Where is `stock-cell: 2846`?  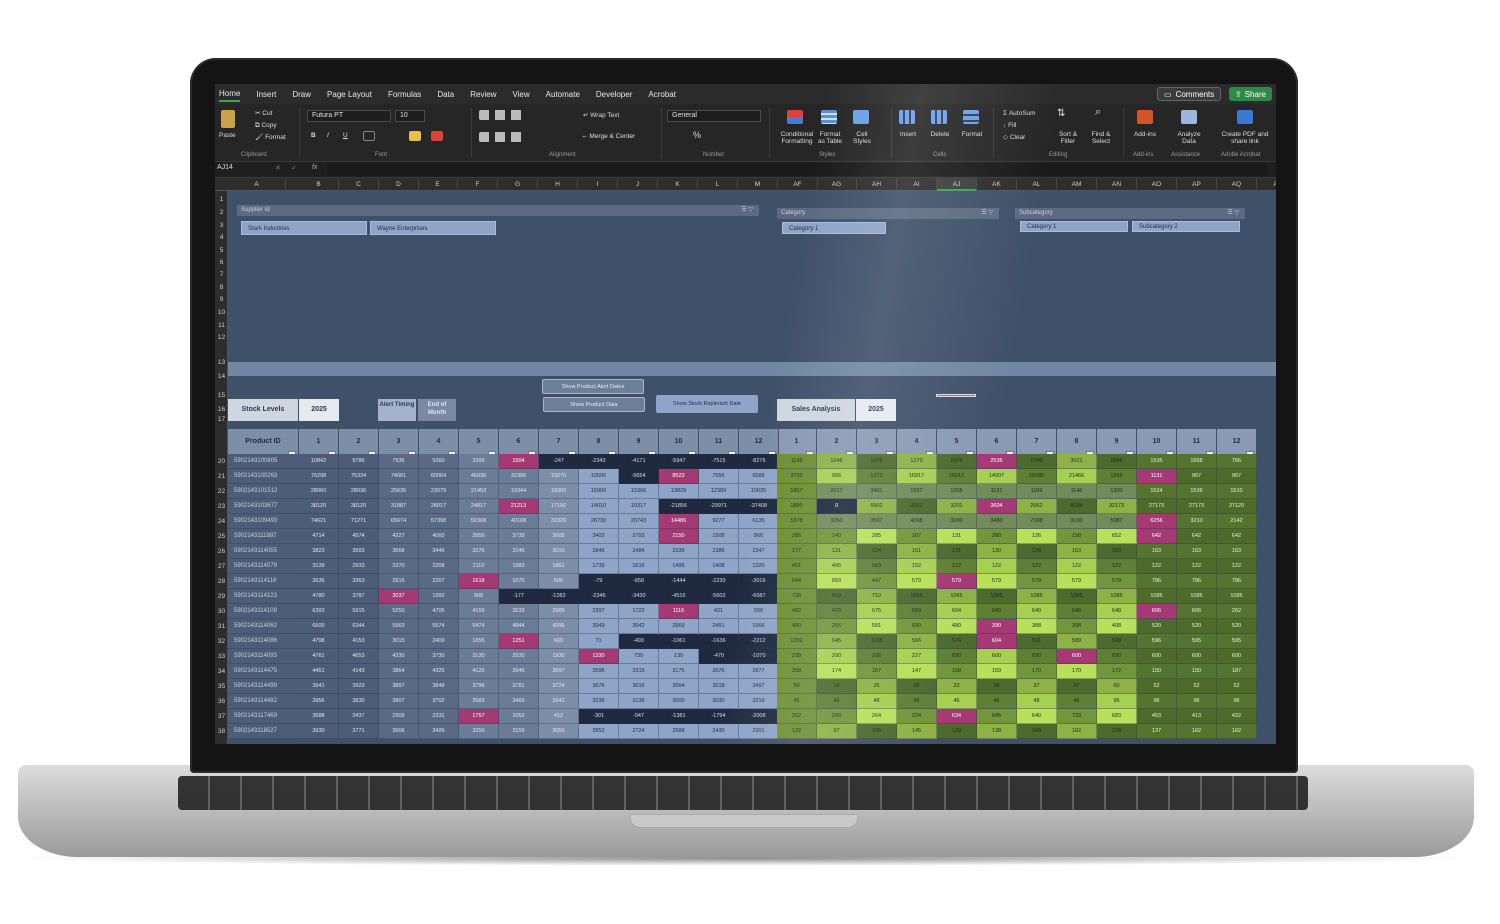 stock-cell: 2846 is located at coordinates (599, 551).